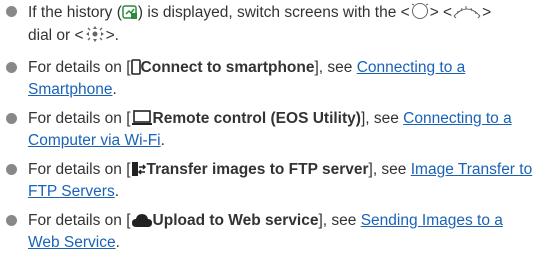 The height and width of the screenshot is (262, 533). Describe the element at coordinates (256, 118) in the screenshot. I see `feature-name: Remote control (EOS Utility)` at that location.